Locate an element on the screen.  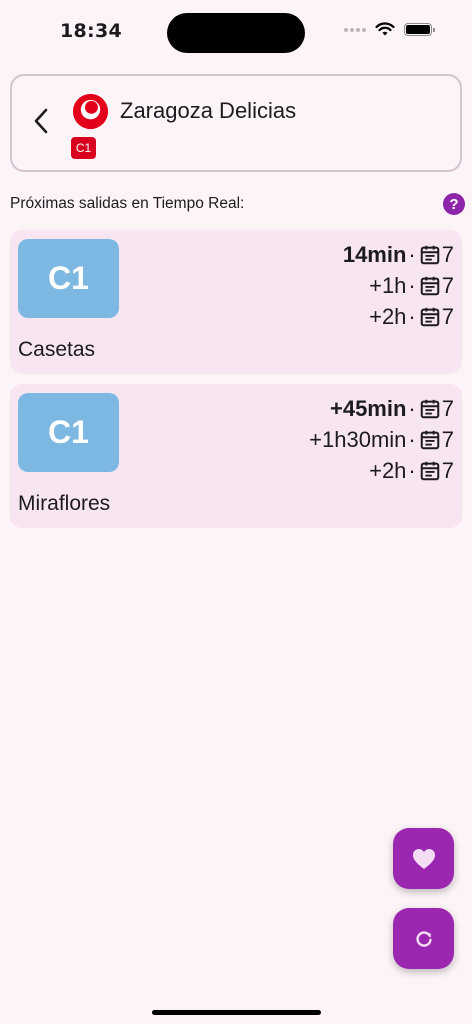
station-name: Zaragoza Delicias is located at coordinates (208, 110).